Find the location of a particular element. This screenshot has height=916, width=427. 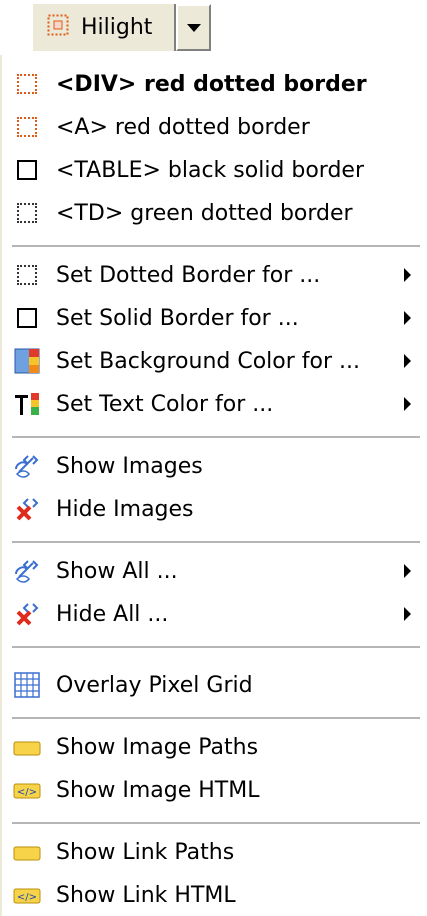

show-images-icon is located at coordinates (27, 466).